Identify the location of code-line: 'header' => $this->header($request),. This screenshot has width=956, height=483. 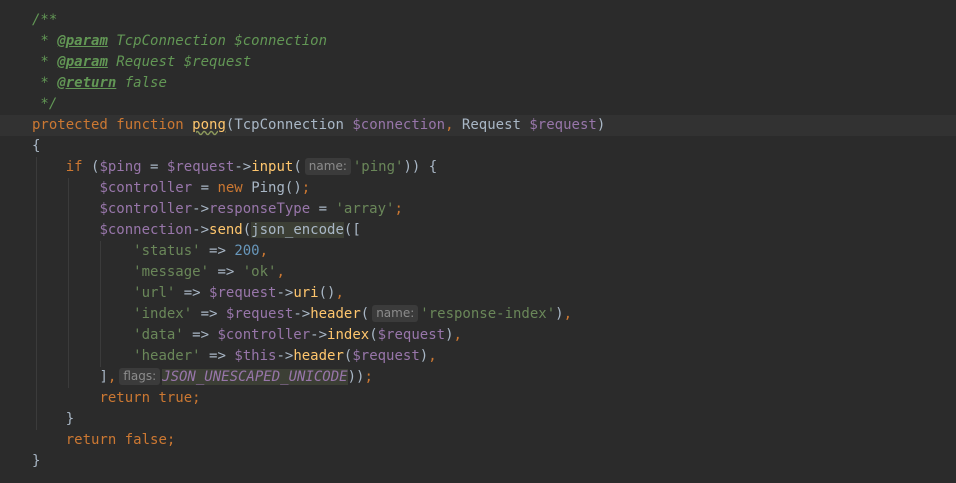
(478, 356).